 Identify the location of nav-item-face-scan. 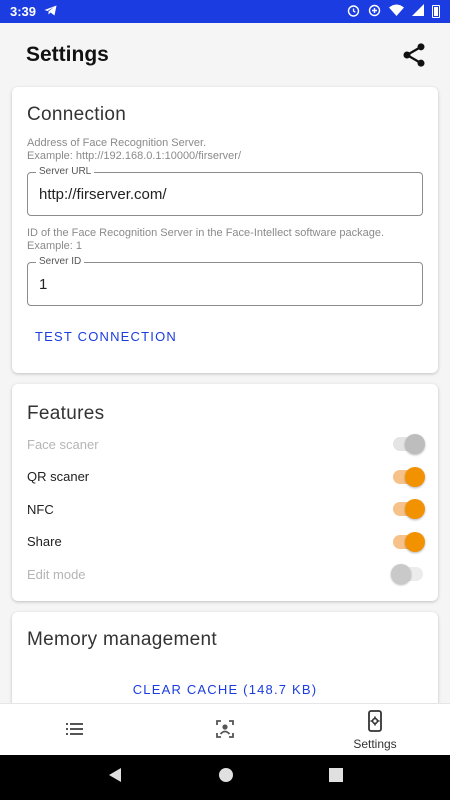
(225, 730).